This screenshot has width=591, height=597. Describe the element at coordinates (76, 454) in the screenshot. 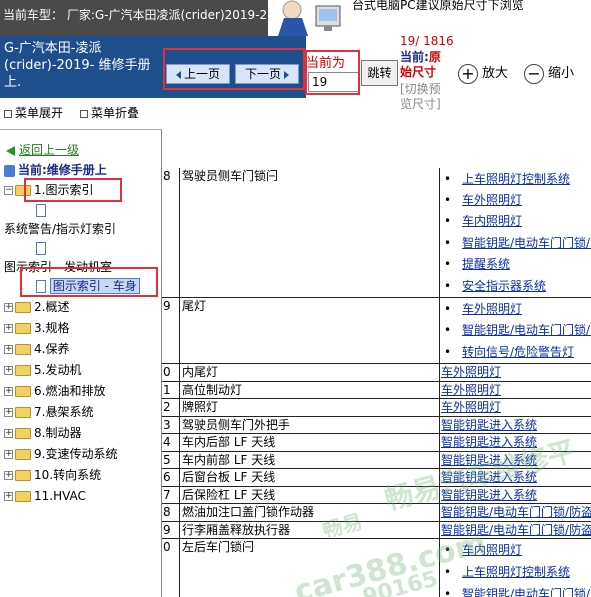

I see `sidebar-item-label: 9.变速传动系统` at that location.